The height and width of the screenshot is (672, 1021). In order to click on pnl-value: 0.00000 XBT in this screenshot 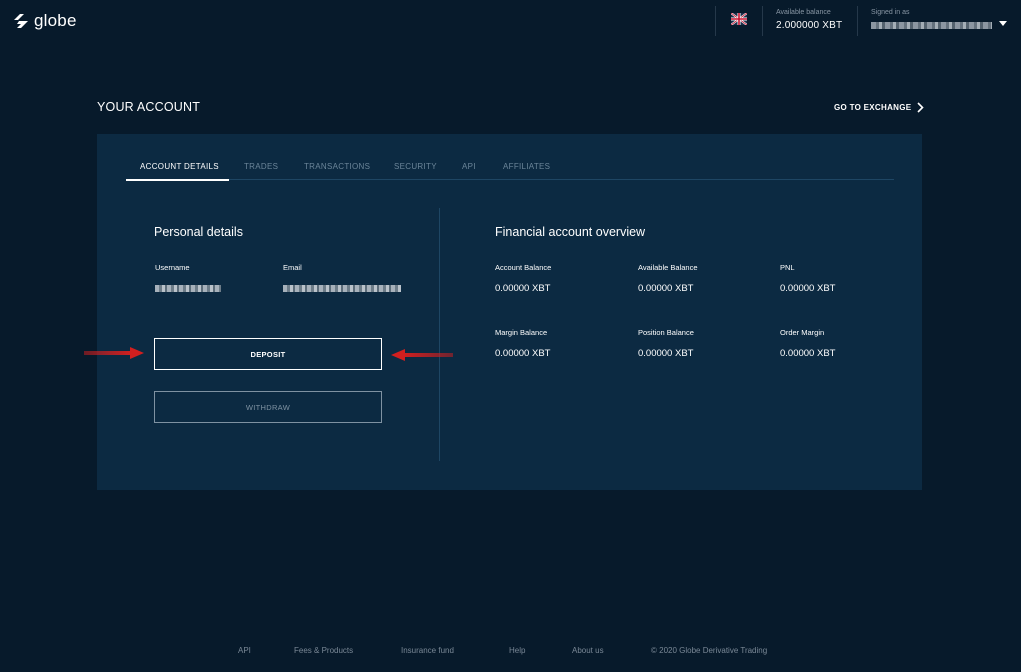, I will do `click(808, 288)`.